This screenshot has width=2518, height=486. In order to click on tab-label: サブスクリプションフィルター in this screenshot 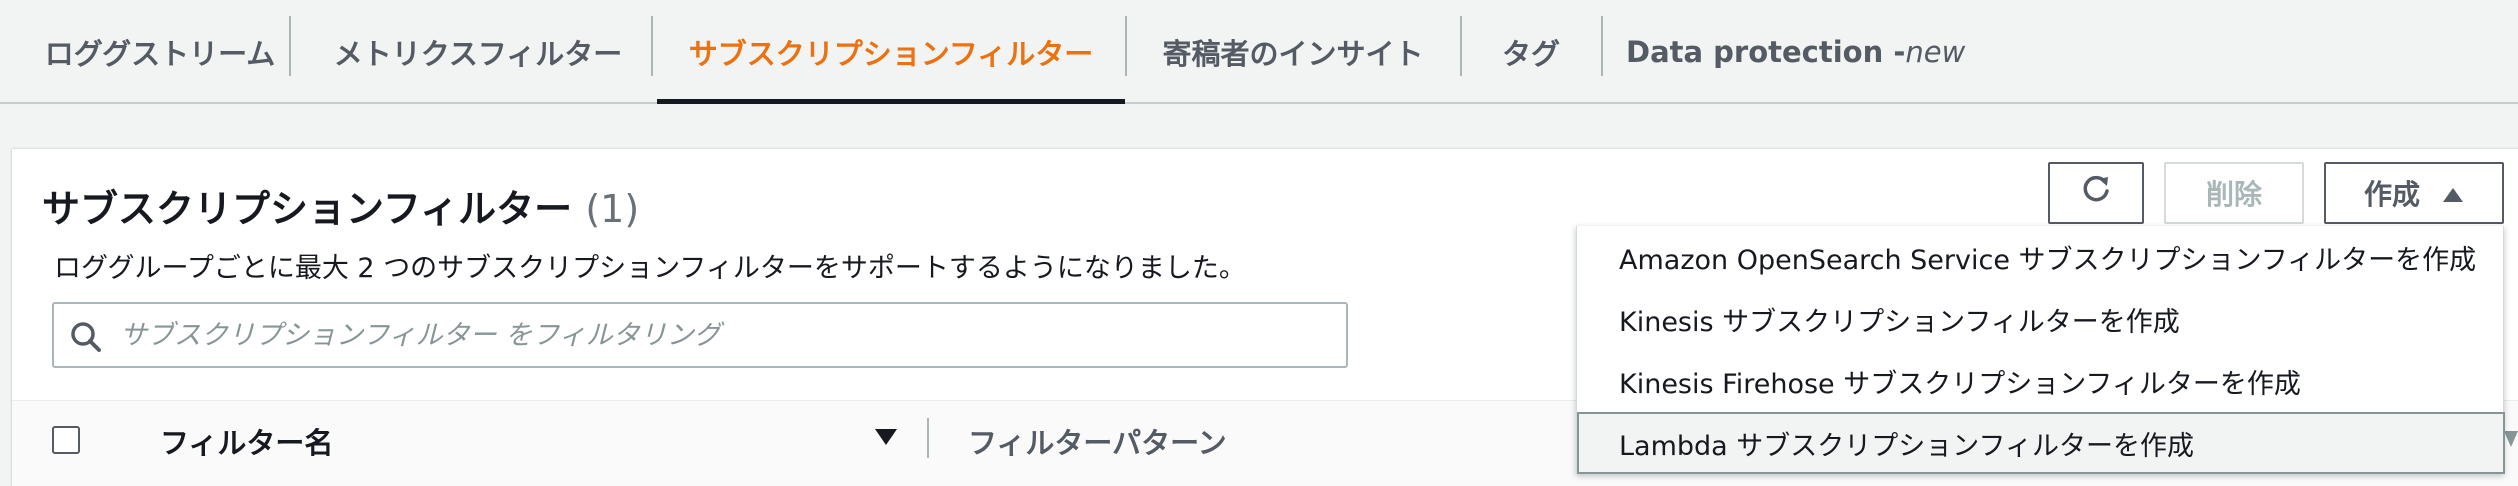, I will do `click(891, 54)`.